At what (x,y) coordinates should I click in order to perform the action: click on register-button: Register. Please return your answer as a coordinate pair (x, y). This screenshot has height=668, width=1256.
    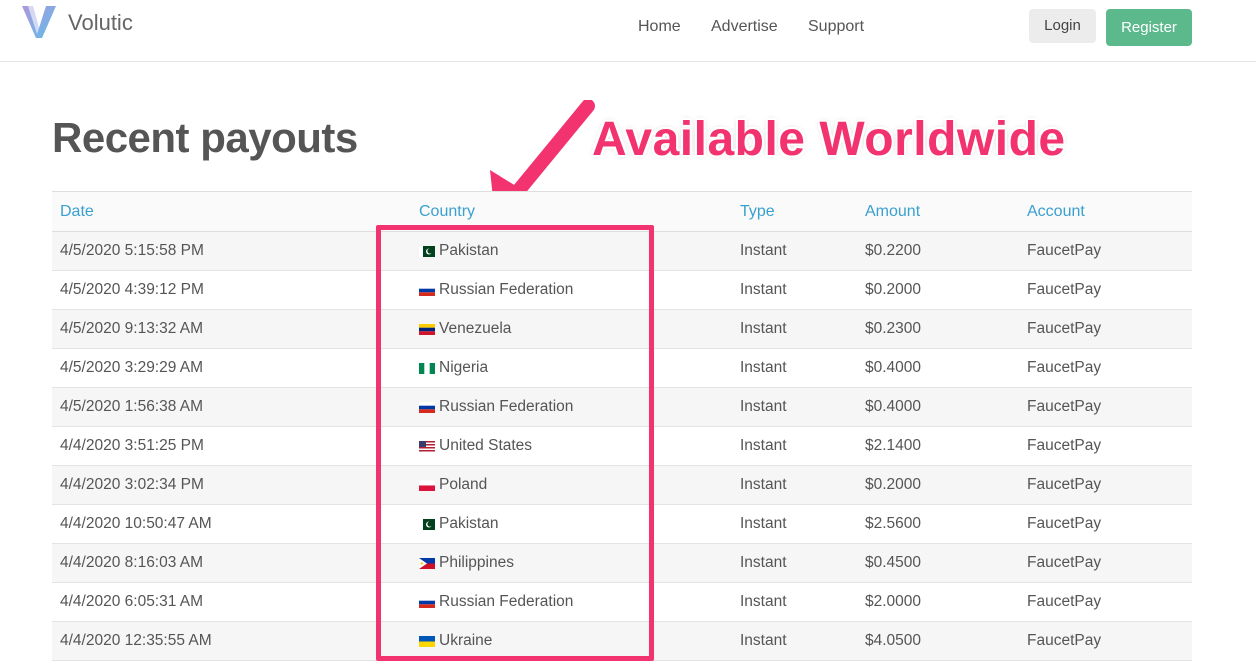
    Looking at the image, I should click on (1149, 27).